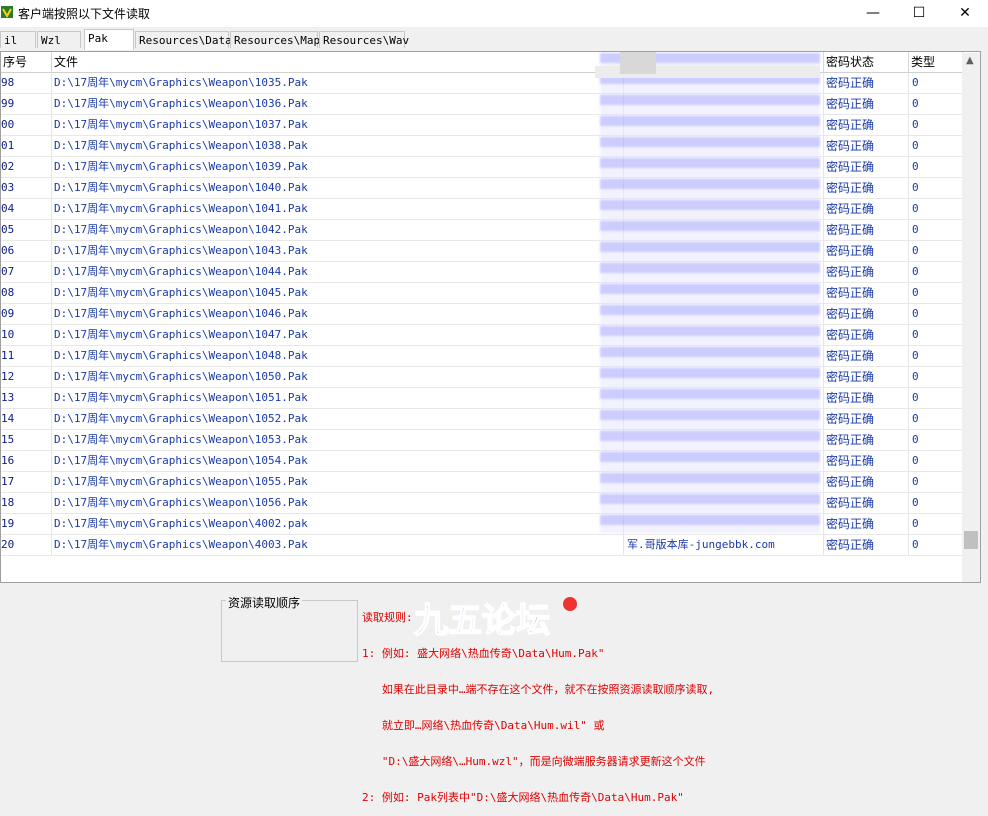 This screenshot has height=816, width=988. What do you see at coordinates (59, 39) in the screenshot?
I see `tab-wzl: Wzl` at bounding box center [59, 39].